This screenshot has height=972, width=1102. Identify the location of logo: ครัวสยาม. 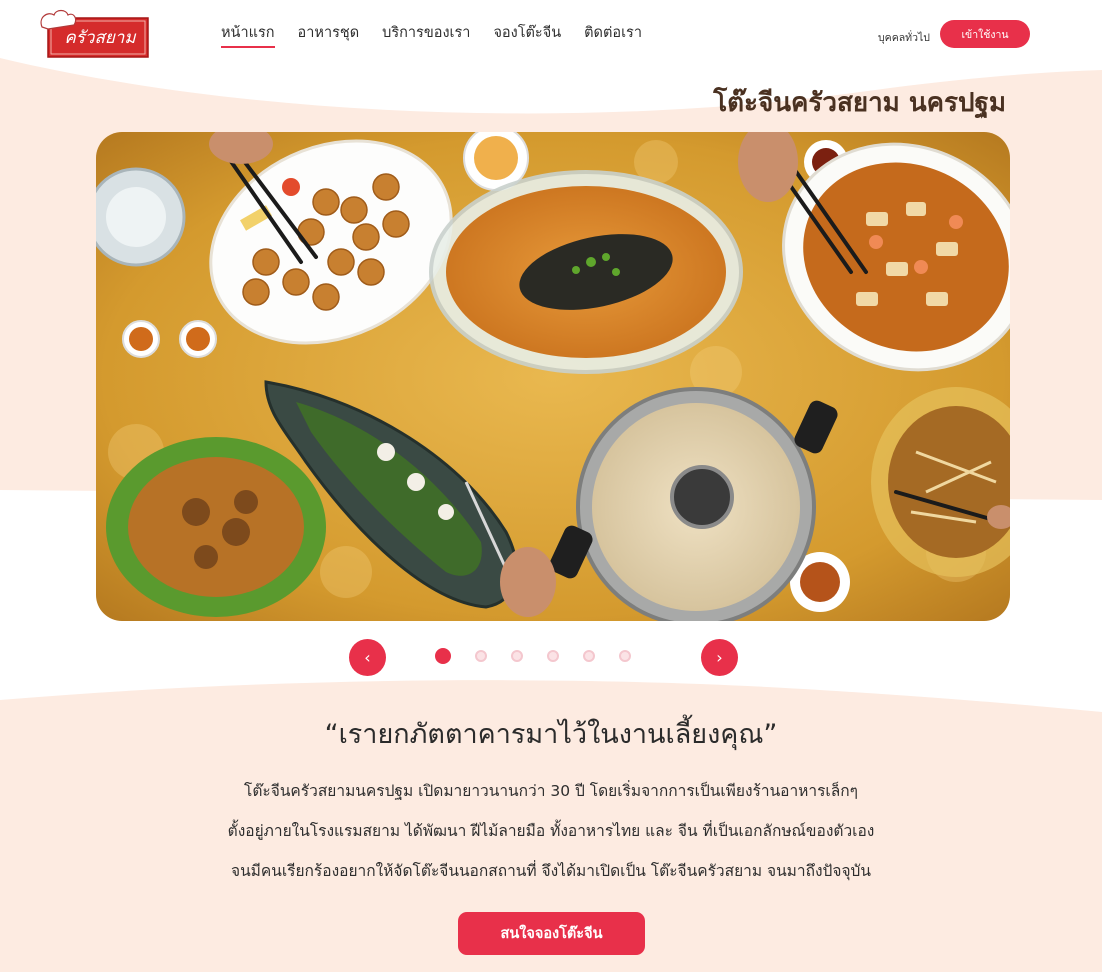
(94, 34).